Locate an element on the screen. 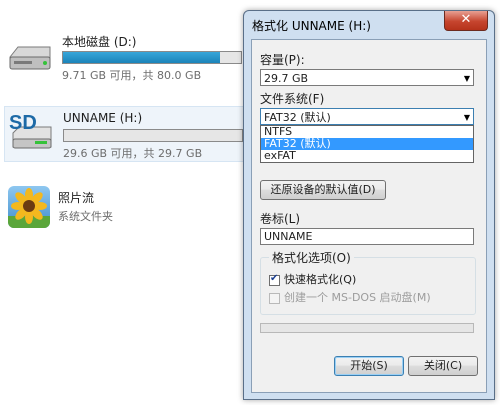  capacity-select: 29.7 GB ▼ is located at coordinates (367, 77).